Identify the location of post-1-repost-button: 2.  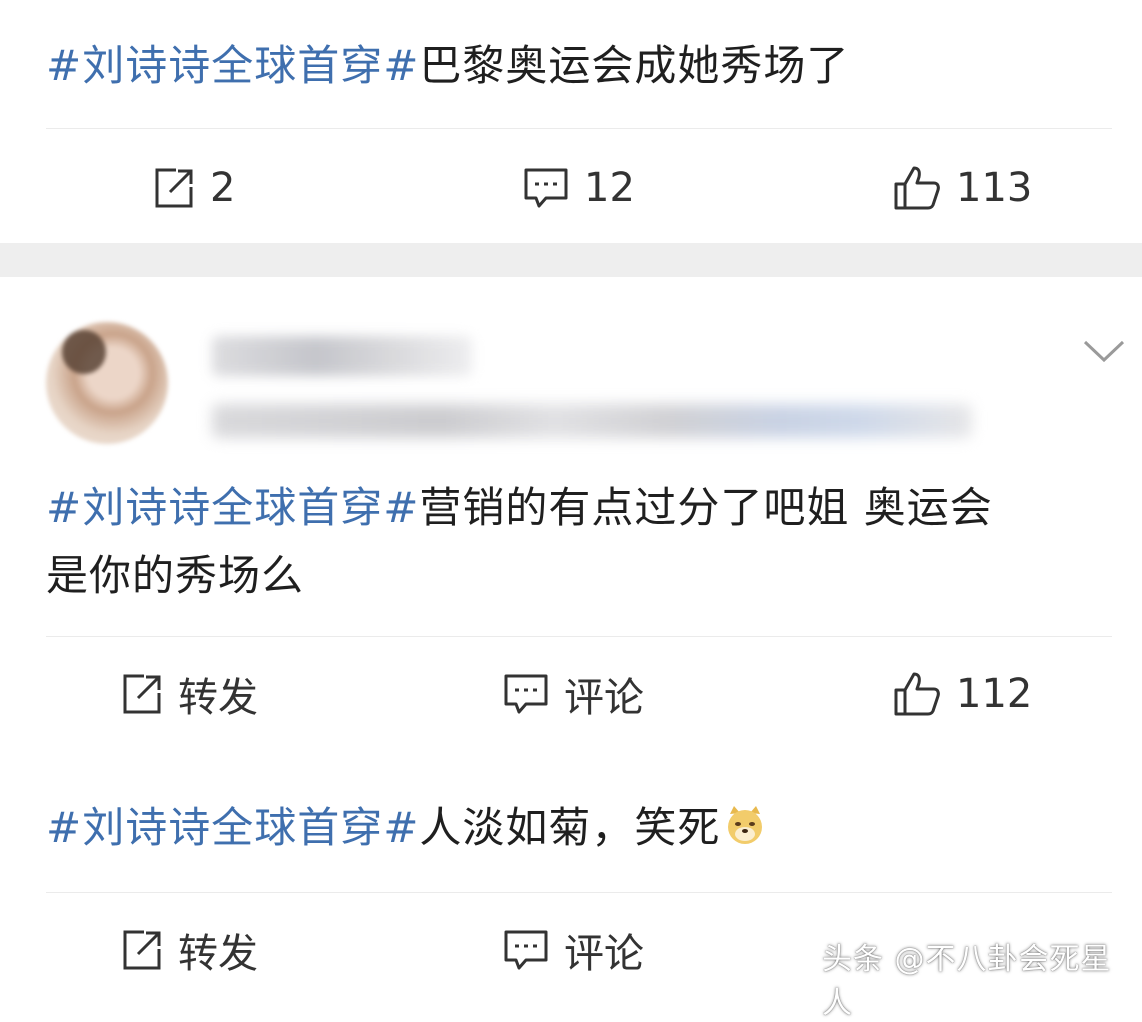
(192, 188).